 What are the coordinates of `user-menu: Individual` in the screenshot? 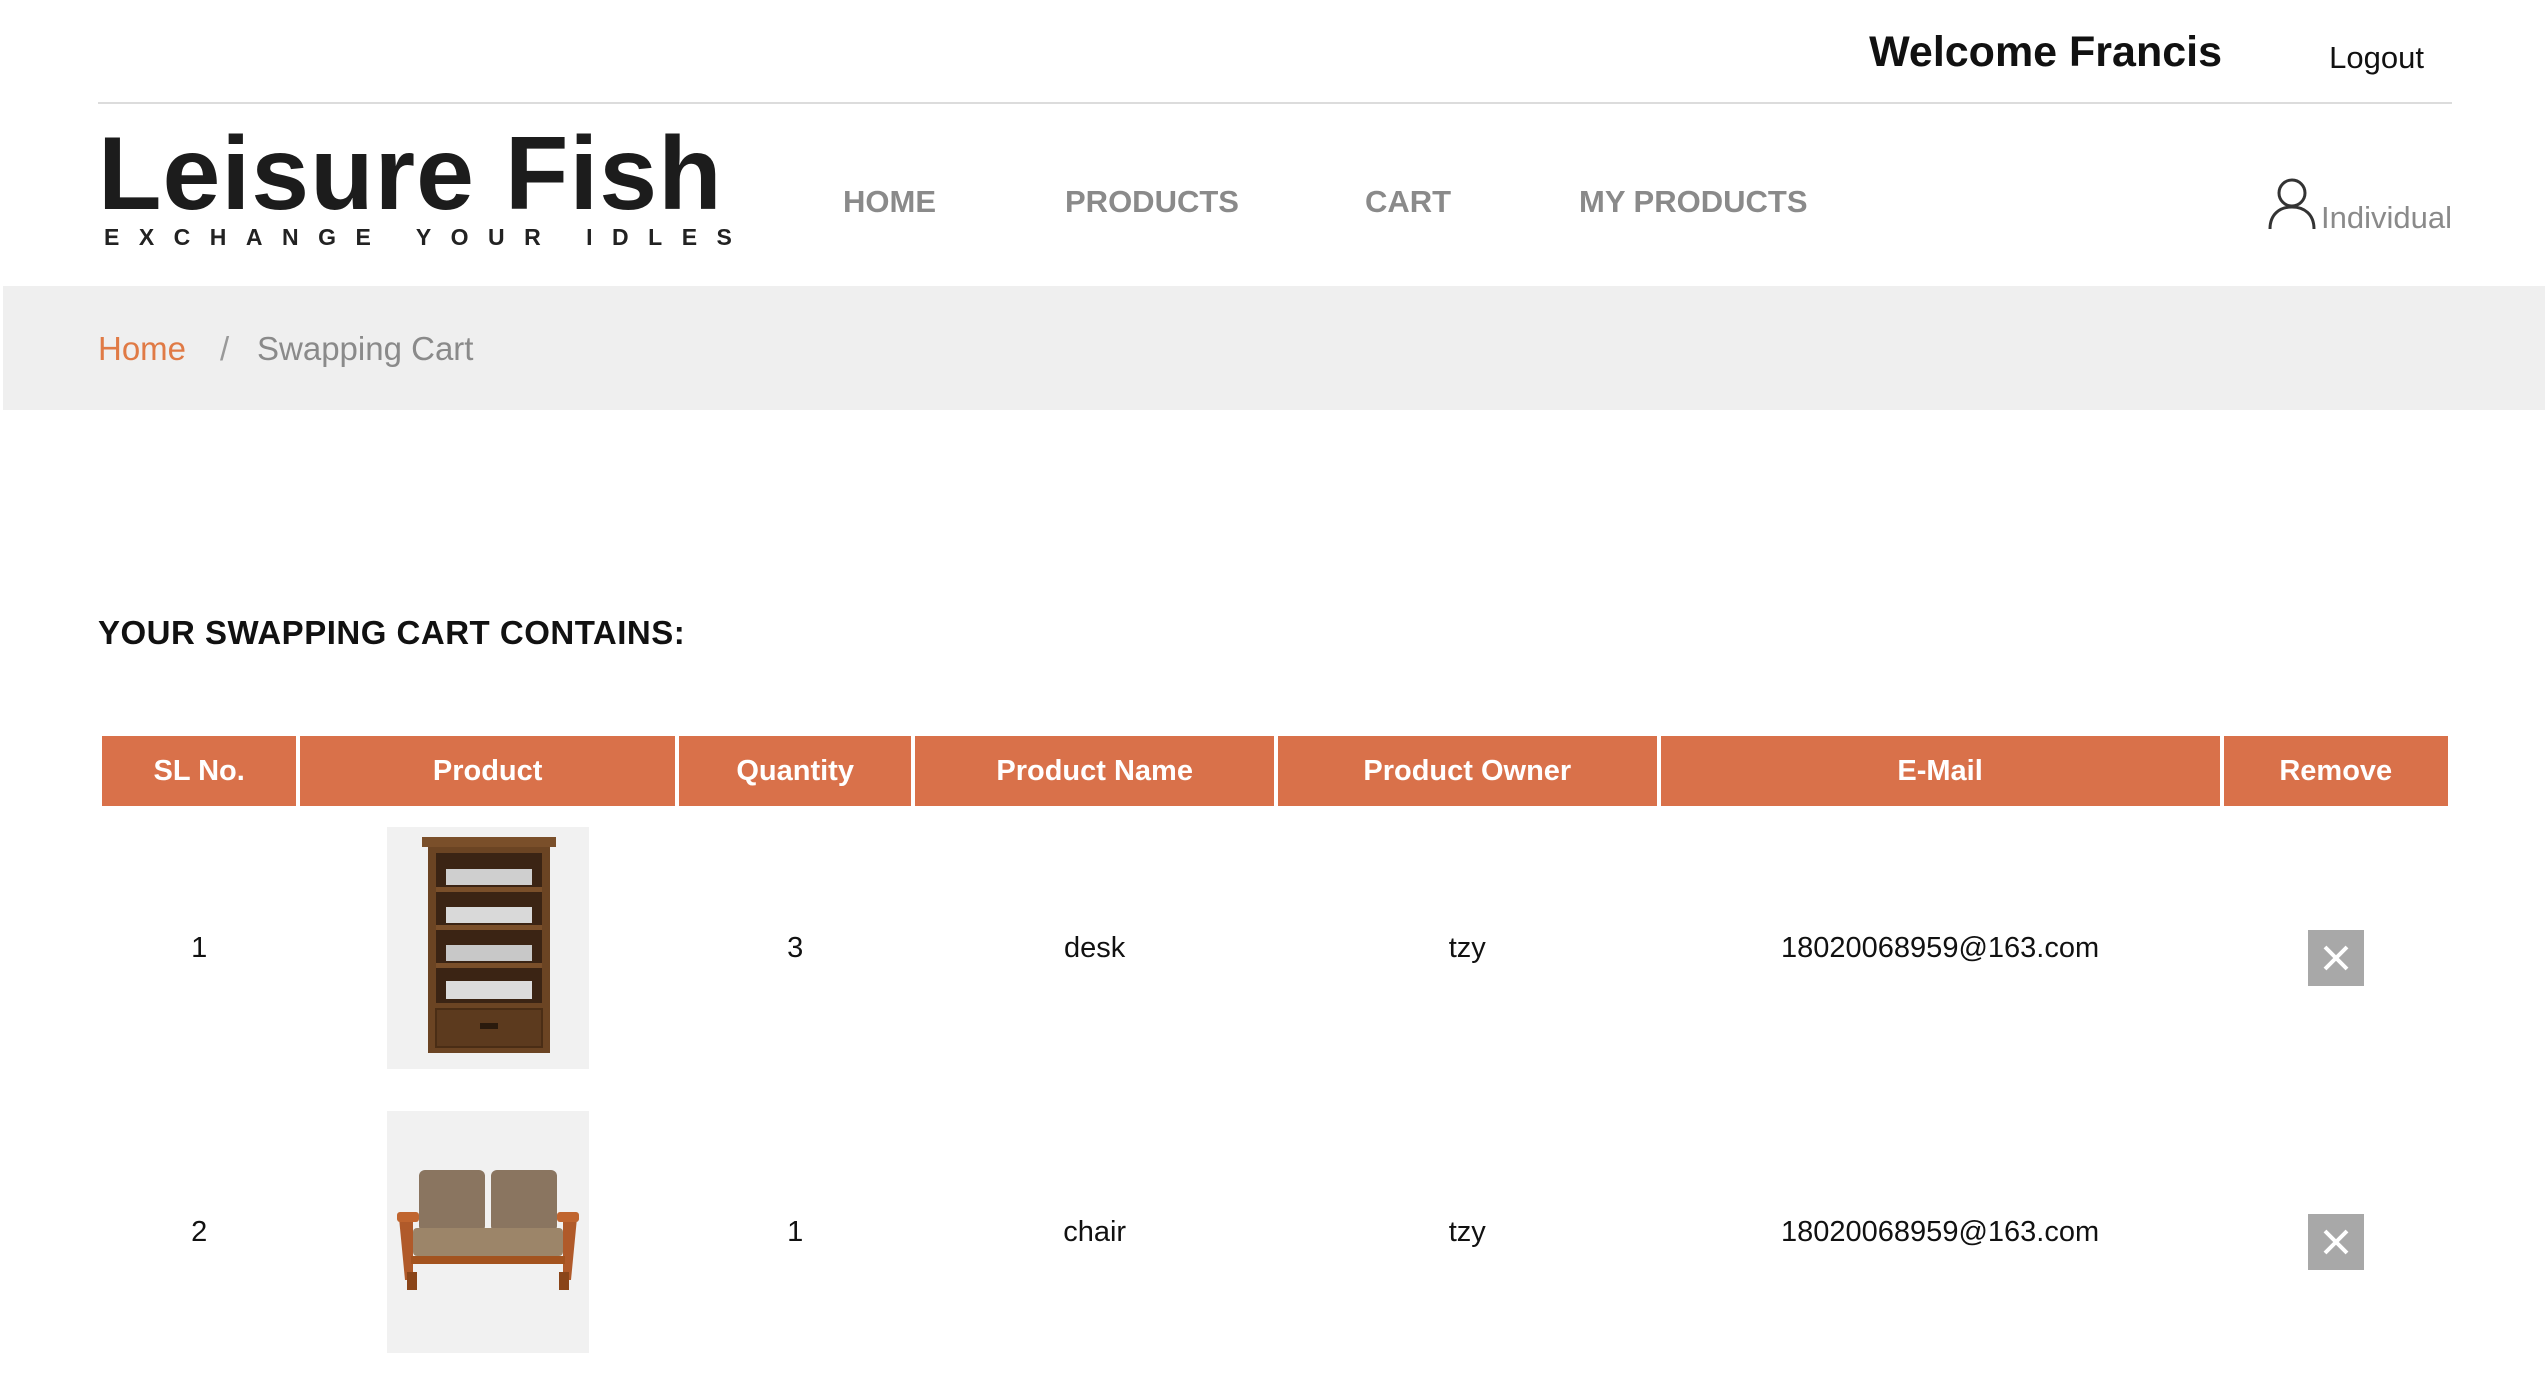 It's located at (2359, 205).